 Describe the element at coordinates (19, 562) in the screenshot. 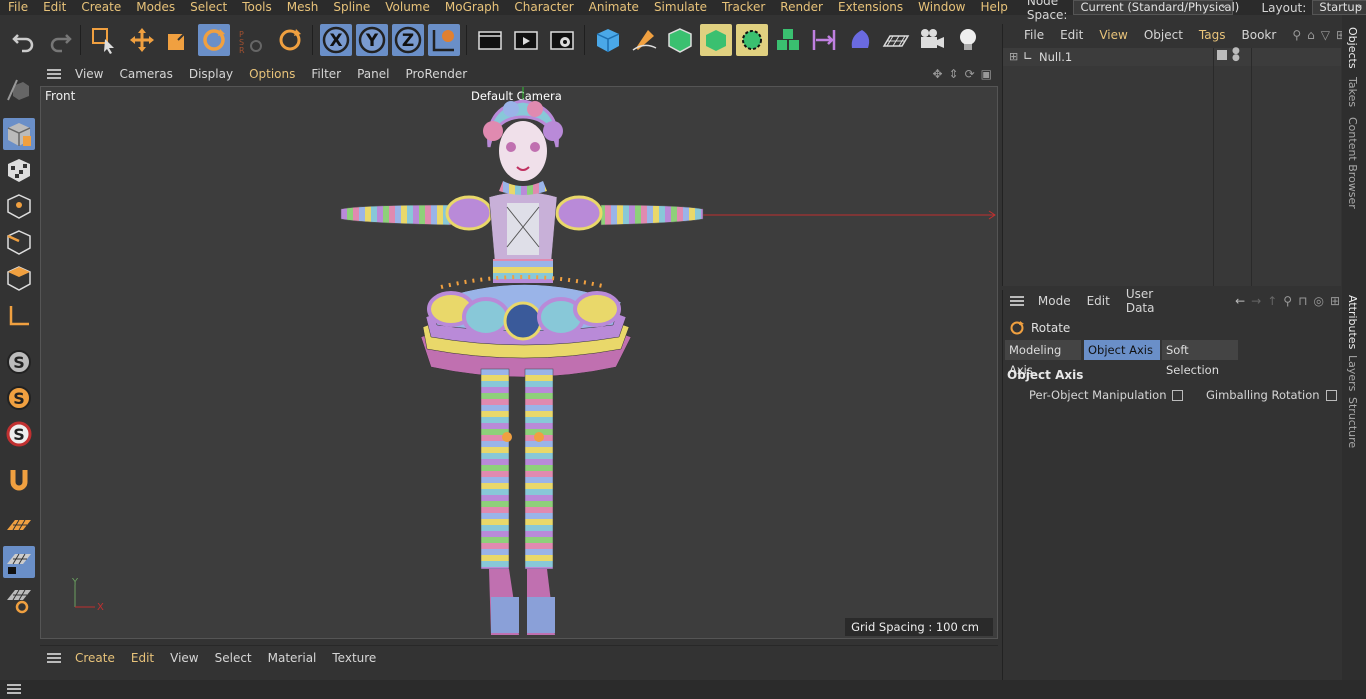

I see `locked-workplane-icon` at that location.